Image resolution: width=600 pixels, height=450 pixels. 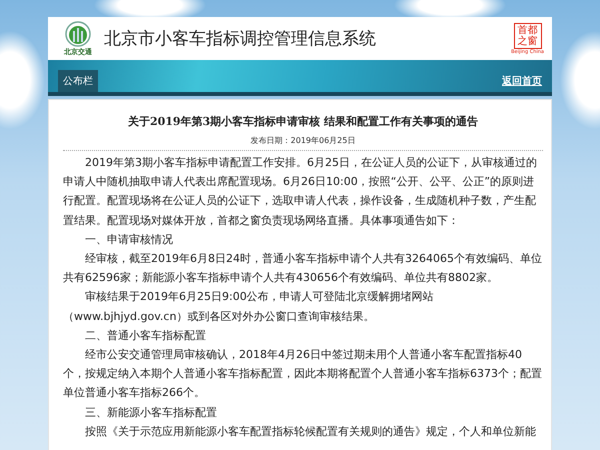 What do you see at coordinates (303, 268) in the screenshot?
I see `paragraph: 经审核，截至2019年6月8日24时，普通小客车指标申请个人共有3264065个有效编码、单位共有62596家；新能源小客车指标申请个人共有430656个有效编码、单位共有8802家。` at bounding box center [303, 268].